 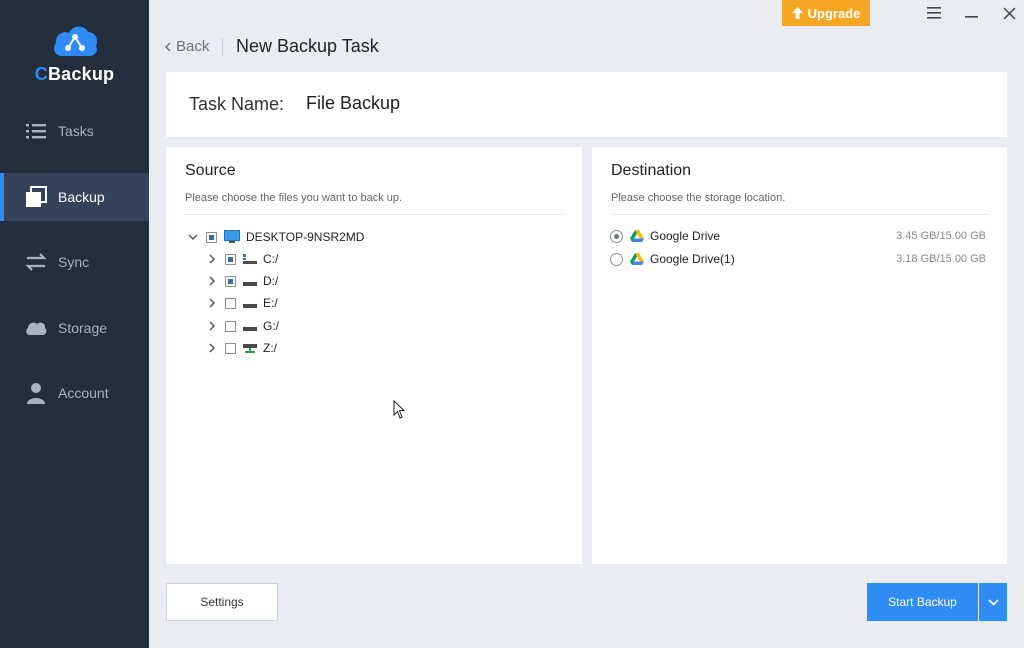 I want to click on cbackup-logo-icon, so click(x=75, y=41).